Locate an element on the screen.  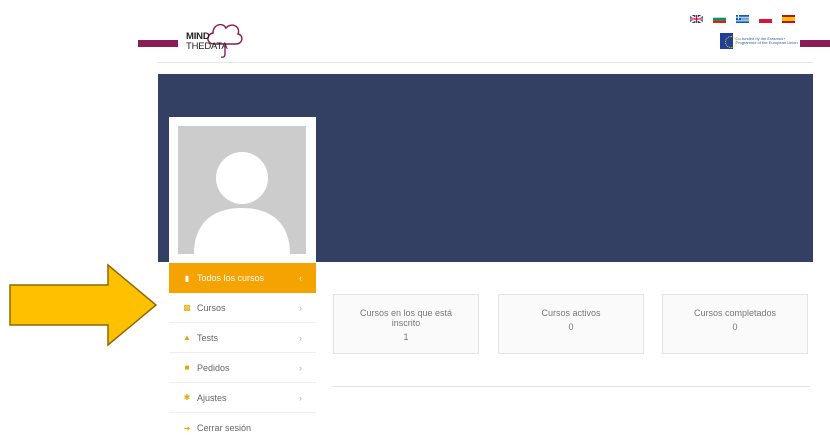
el-flag-icon is located at coordinates (742, 19).